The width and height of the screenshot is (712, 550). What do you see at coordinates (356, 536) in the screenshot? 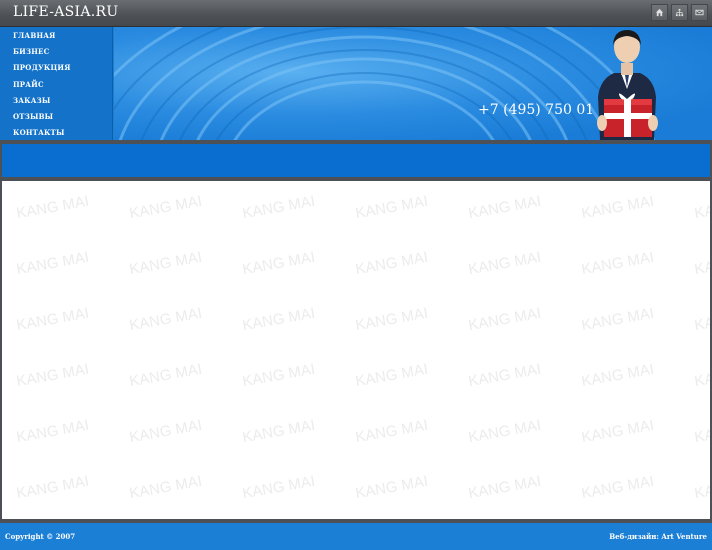
I see `footer: Copyright © 2007 Веб-дизайн: Art Venture` at bounding box center [356, 536].